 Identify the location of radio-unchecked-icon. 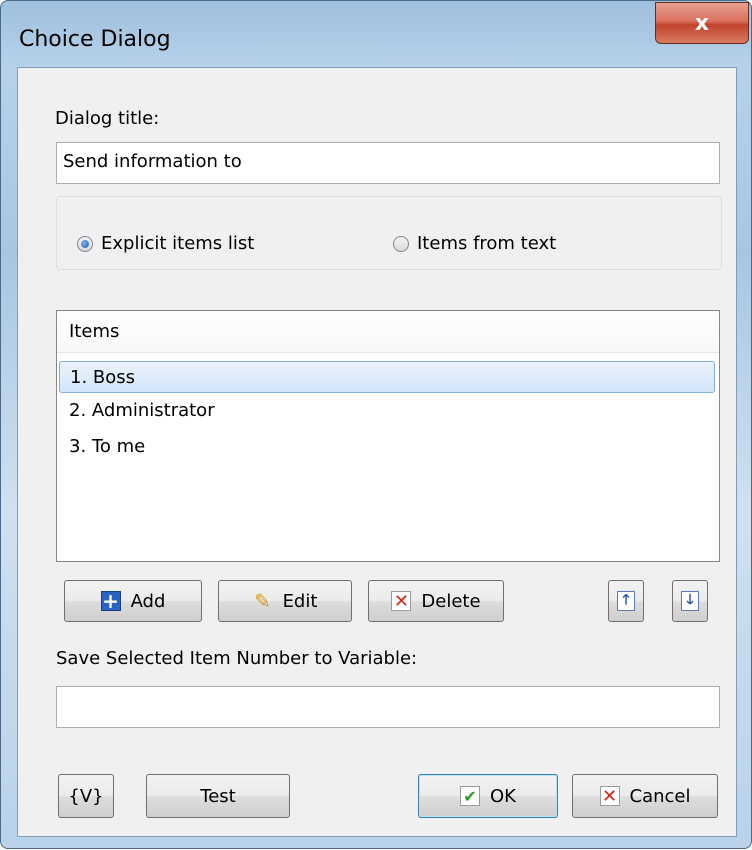
(401, 243).